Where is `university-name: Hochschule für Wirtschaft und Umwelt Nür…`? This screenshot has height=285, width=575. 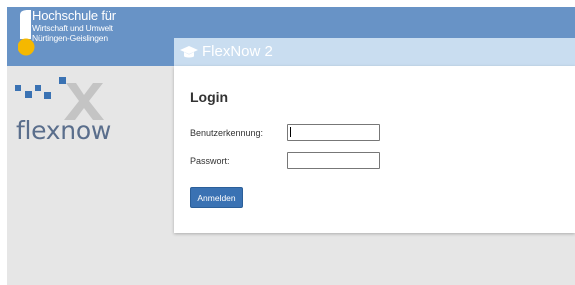 university-name: Hochschule für Wirtschaft und Umwelt Nür… is located at coordinates (74, 25).